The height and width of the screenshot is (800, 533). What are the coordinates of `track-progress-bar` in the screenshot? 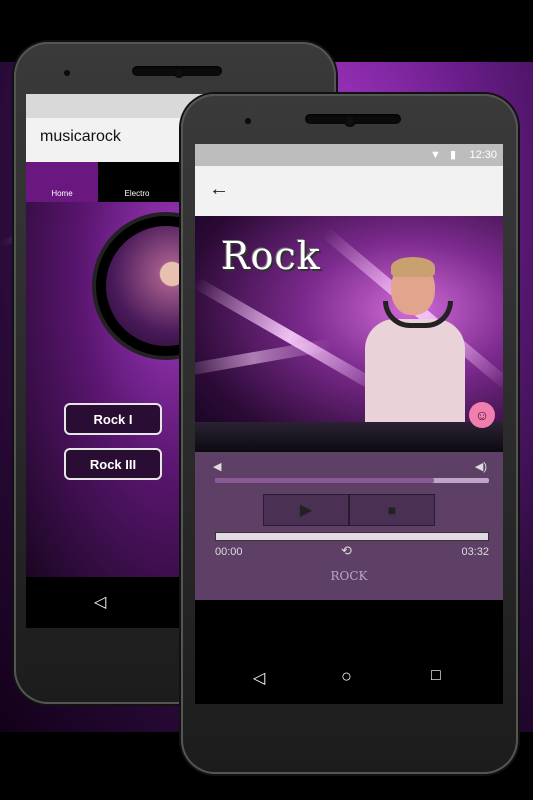 It's located at (352, 536).